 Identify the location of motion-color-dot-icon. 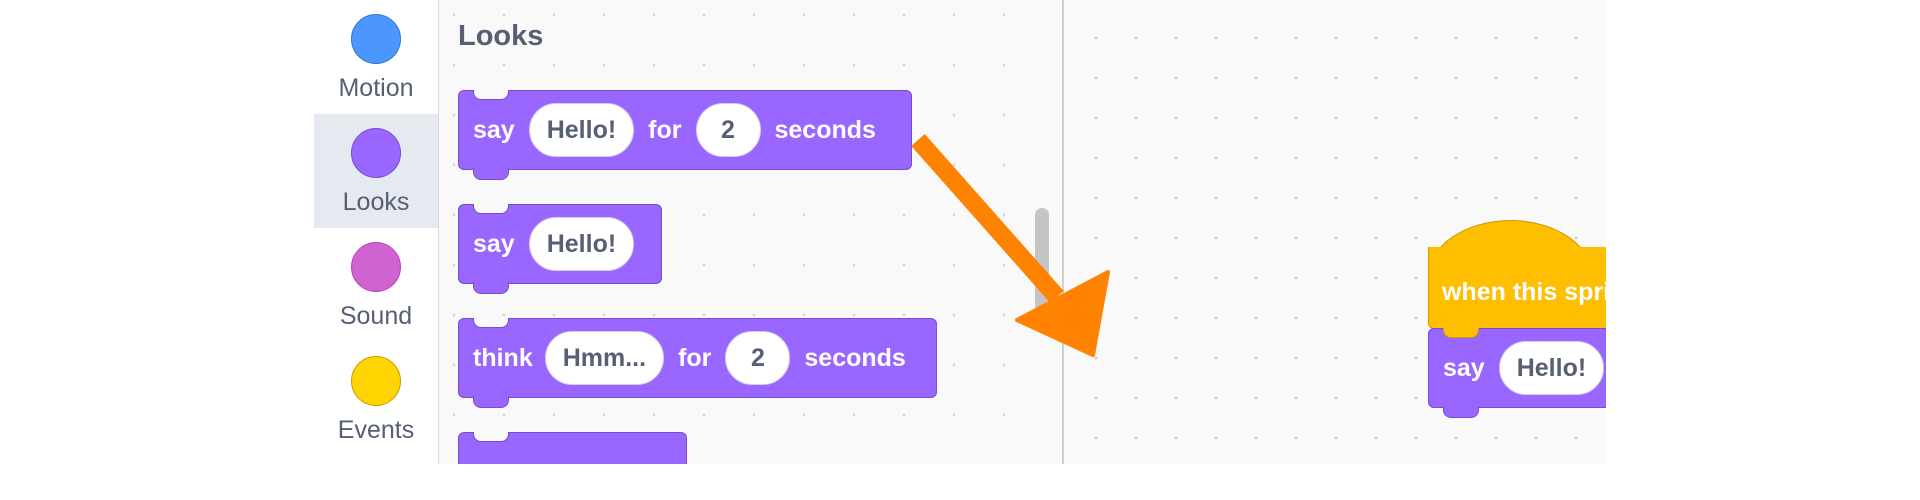
(376, 39).